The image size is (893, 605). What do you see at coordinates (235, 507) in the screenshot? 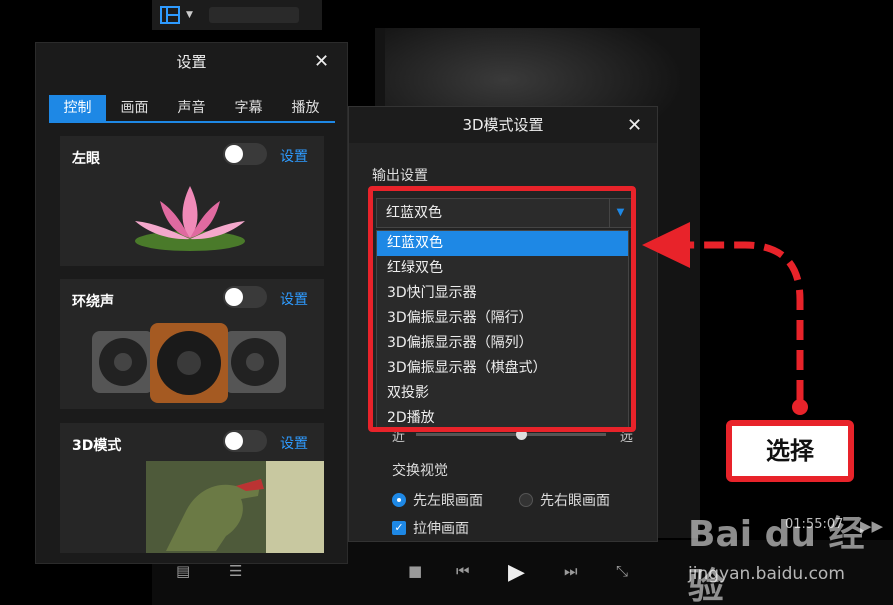
I see `dinosaur-image` at bounding box center [235, 507].